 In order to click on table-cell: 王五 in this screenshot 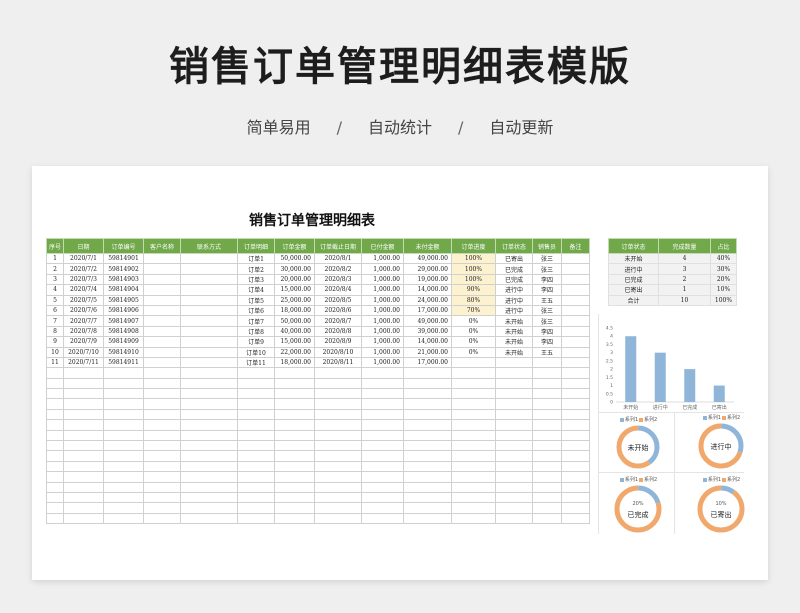, I will do `click(547, 300)`.